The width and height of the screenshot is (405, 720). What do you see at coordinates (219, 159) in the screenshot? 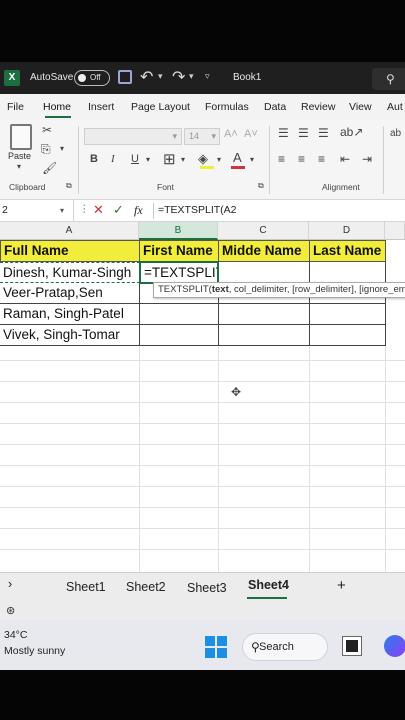
I see `fill-color-dropdown-icon: ▾` at bounding box center [219, 159].